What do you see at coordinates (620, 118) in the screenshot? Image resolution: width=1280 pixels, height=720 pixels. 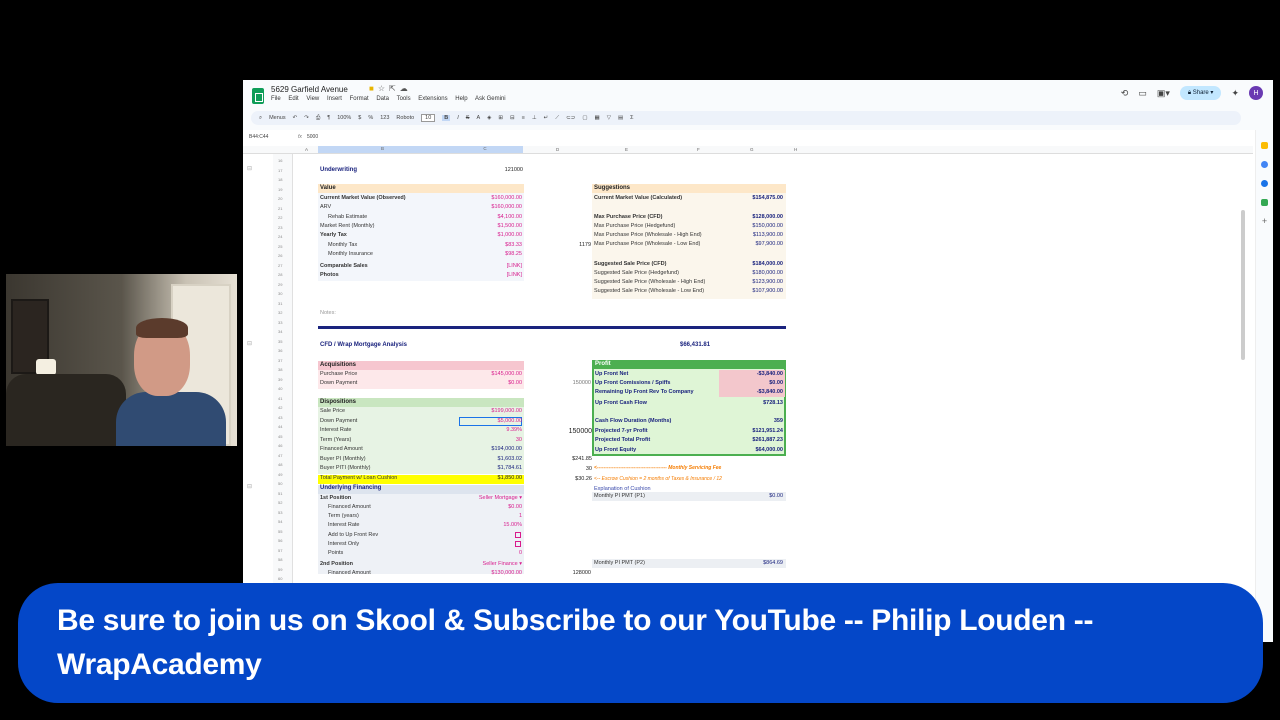 I see `filter-views-icon: ▤` at bounding box center [620, 118].